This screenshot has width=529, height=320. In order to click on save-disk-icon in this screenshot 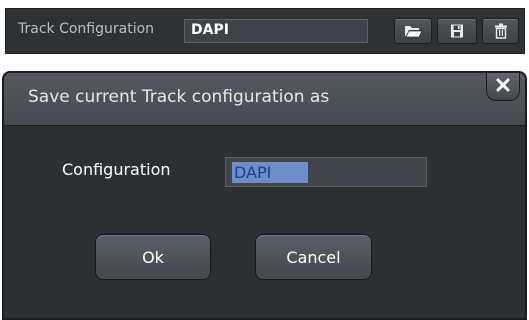, I will do `click(457, 31)`.